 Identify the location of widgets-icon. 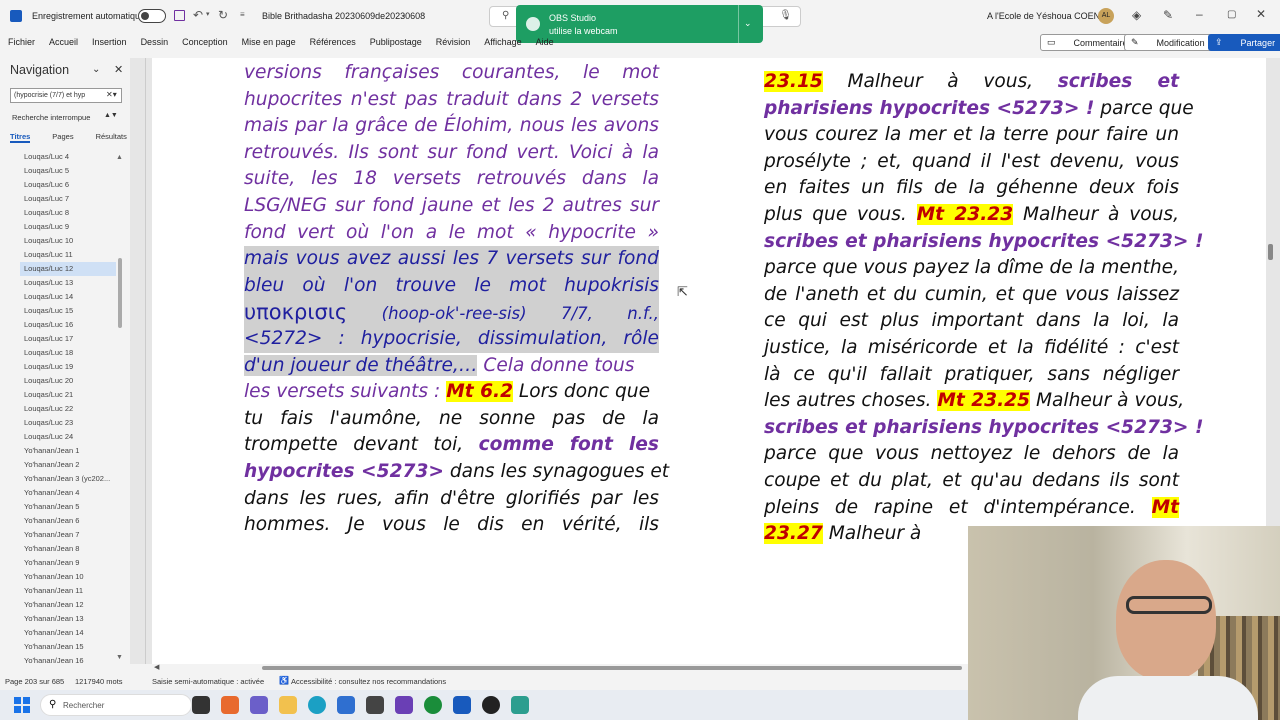
(230, 705).